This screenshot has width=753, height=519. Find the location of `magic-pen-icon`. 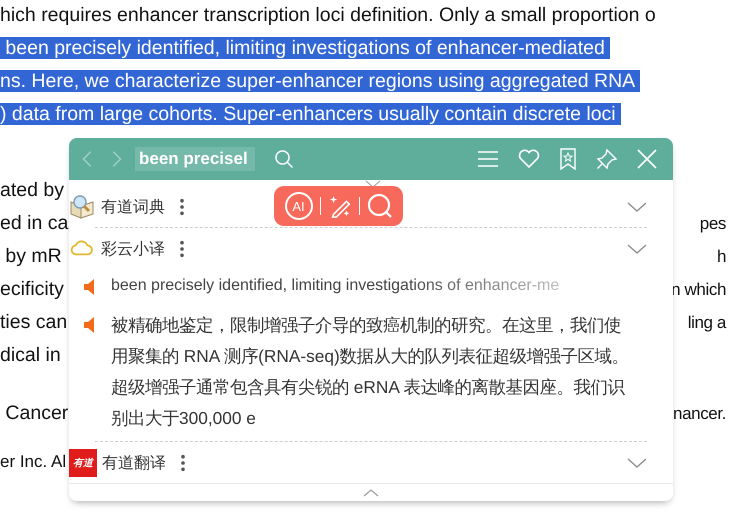

magic-pen-icon is located at coordinates (340, 206).